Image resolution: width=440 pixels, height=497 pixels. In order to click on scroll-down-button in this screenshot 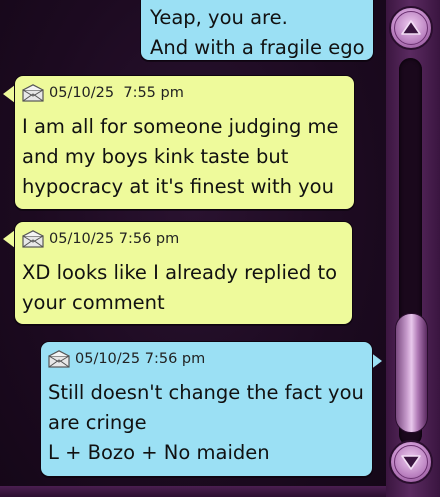, I will do `click(411, 462)`.